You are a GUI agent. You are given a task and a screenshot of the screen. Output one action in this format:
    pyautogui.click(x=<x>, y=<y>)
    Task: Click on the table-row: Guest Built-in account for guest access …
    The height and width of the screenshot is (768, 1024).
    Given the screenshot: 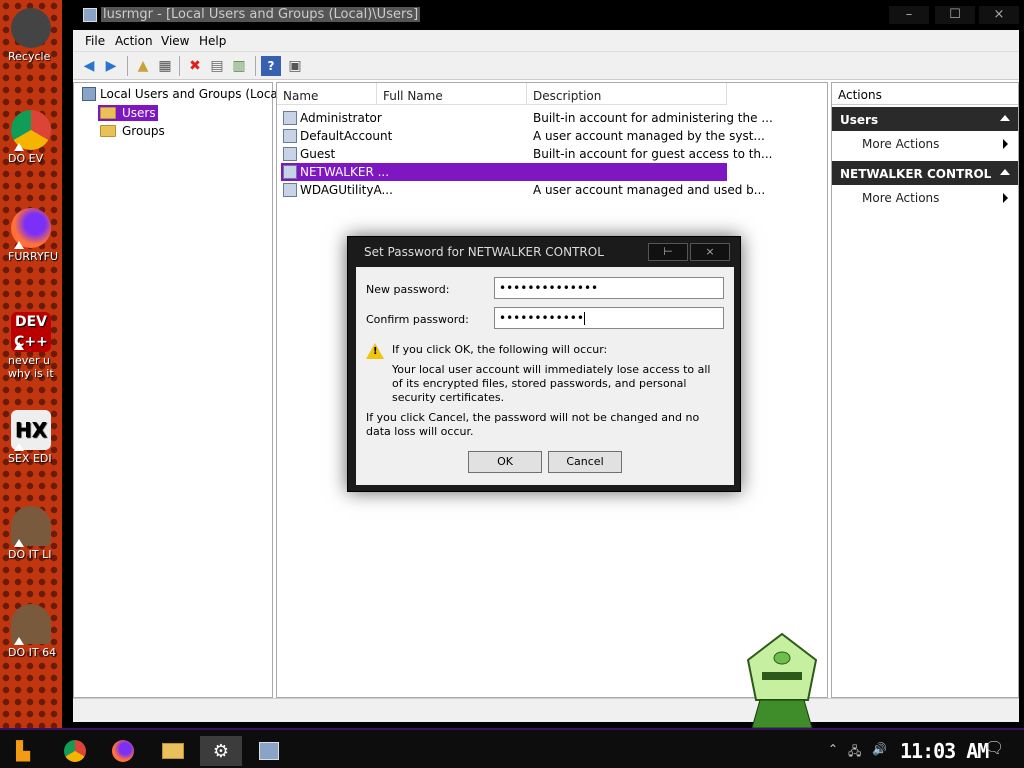 What is the action you would take?
    pyautogui.click(x=526, y=154)
    